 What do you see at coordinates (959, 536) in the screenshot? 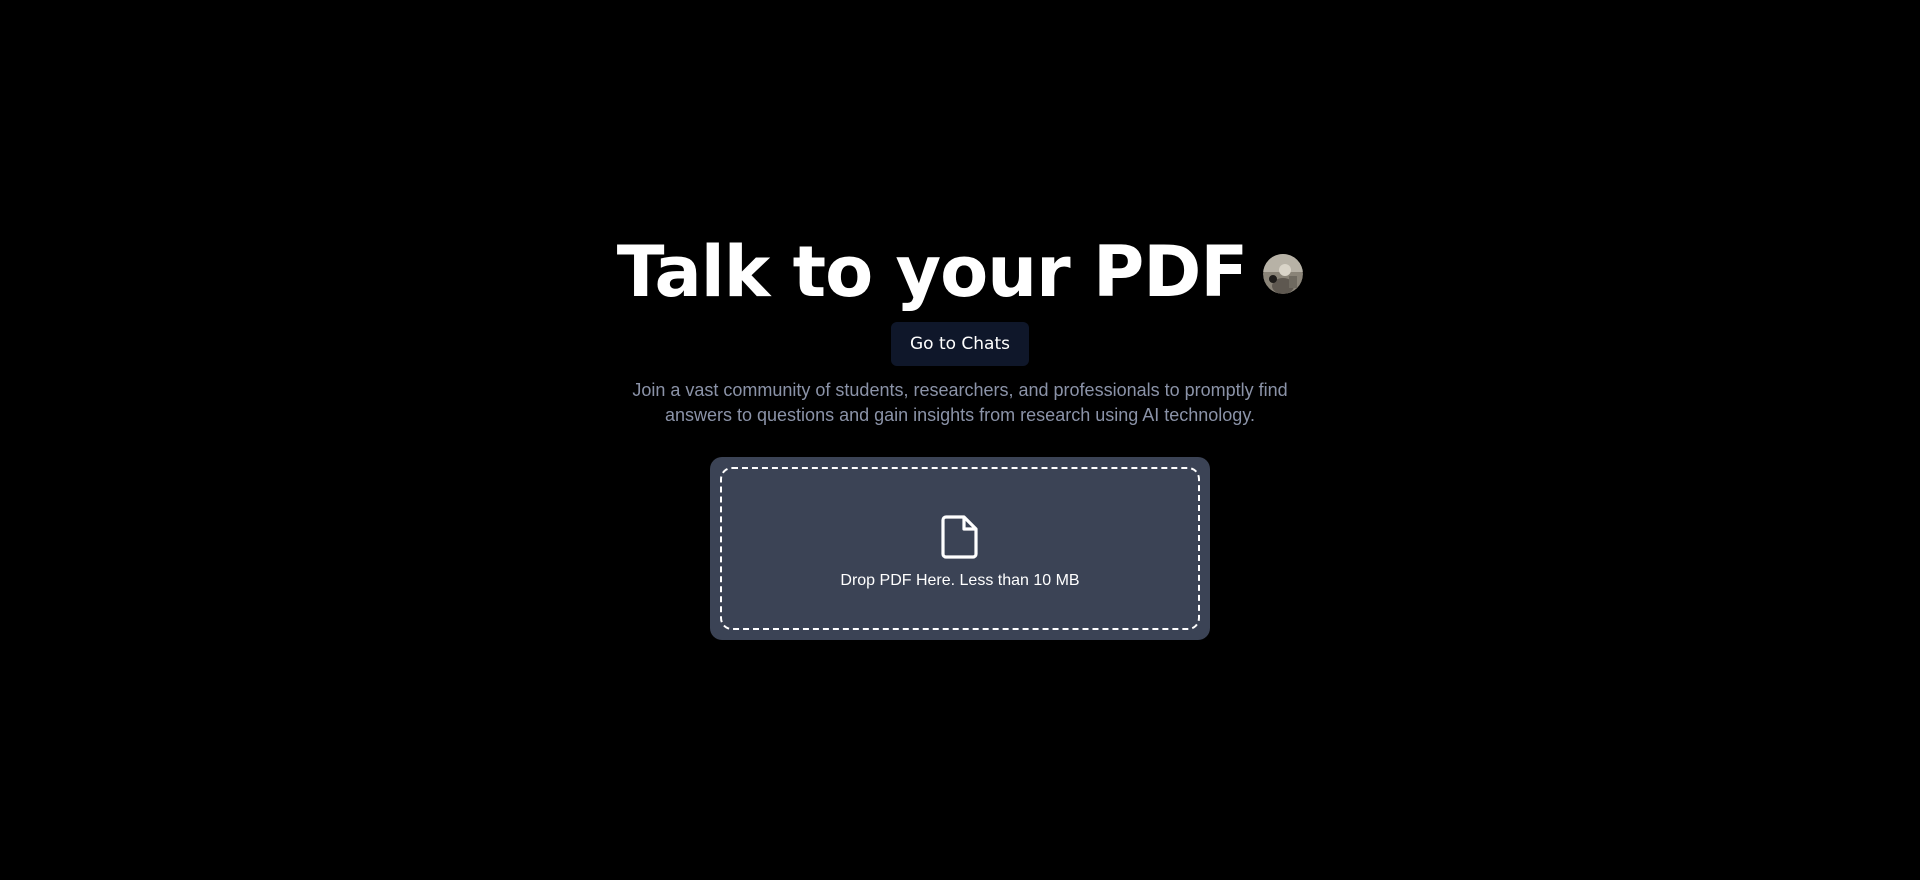
I see `file-icon` at bounding box center [959, 536].